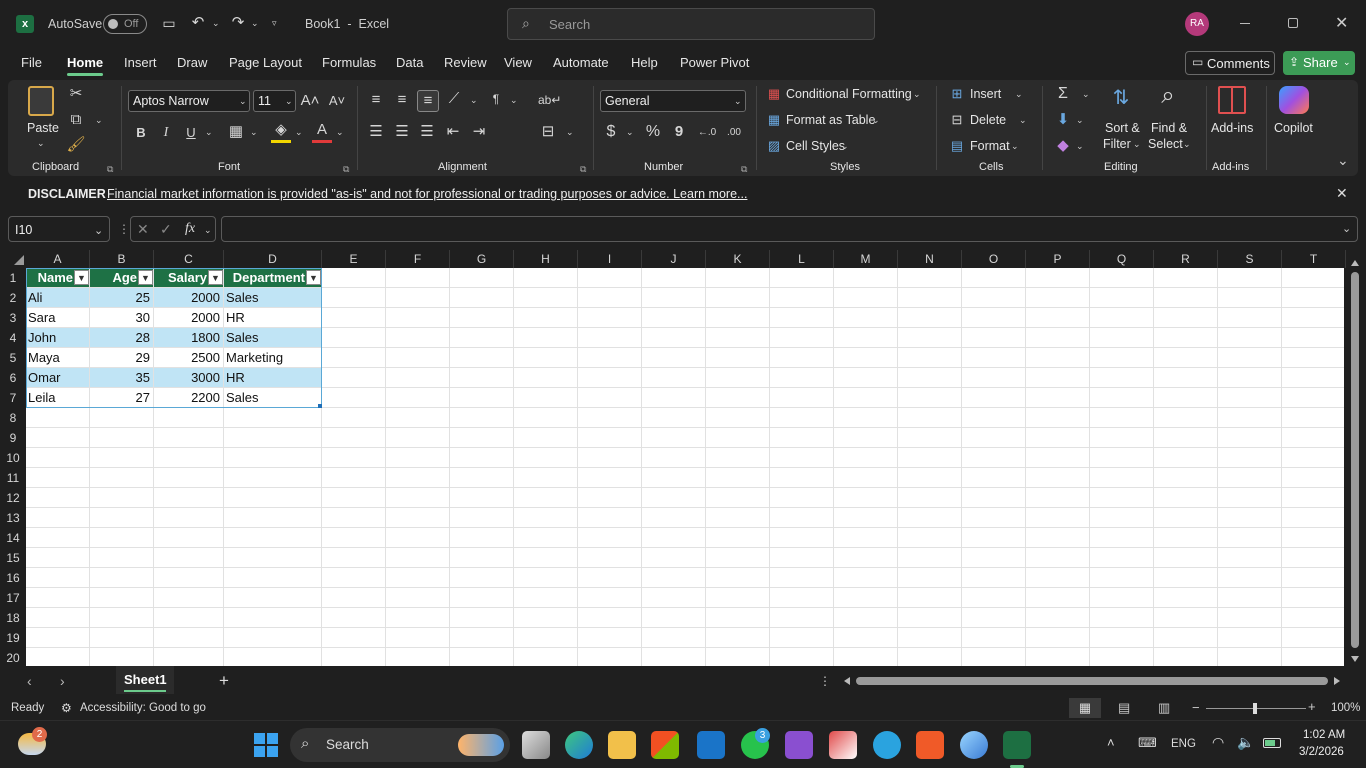 This screenshot has height=768, width=1366. Describe the element at coordinates (99, 120) in the screenshot. I see `copy-dropdown-icon: ⌄` at that location.